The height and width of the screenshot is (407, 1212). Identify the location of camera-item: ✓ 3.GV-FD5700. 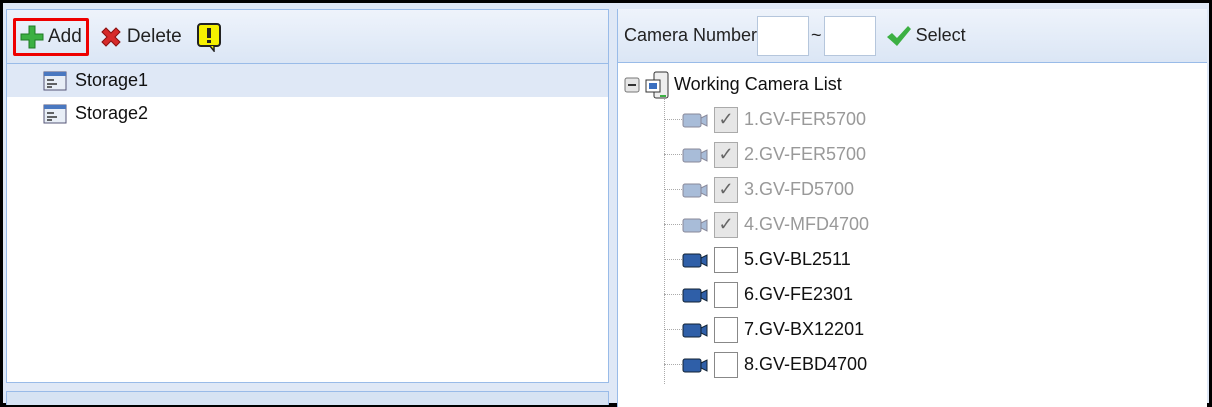
(912, 189).